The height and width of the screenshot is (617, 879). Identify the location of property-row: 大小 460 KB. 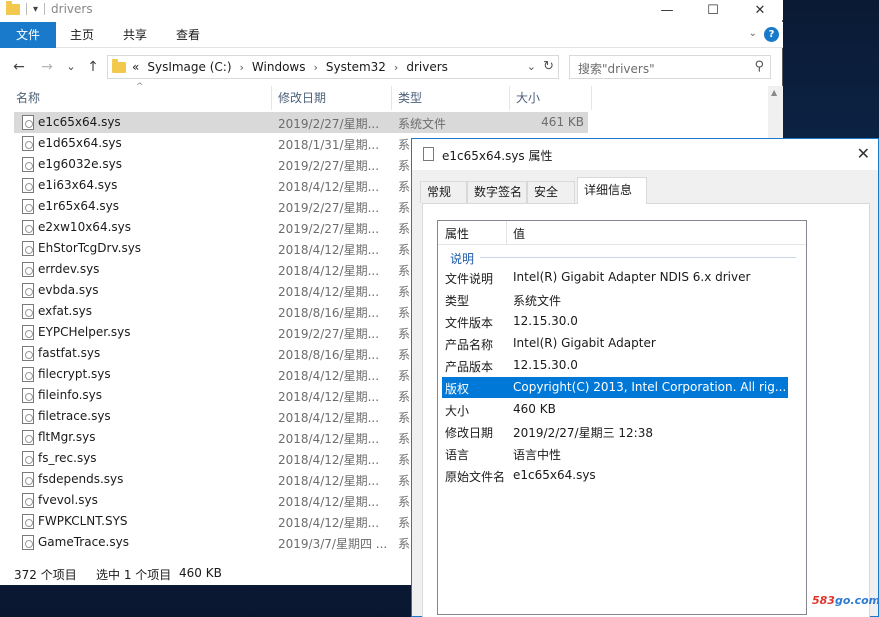
(615, 409).